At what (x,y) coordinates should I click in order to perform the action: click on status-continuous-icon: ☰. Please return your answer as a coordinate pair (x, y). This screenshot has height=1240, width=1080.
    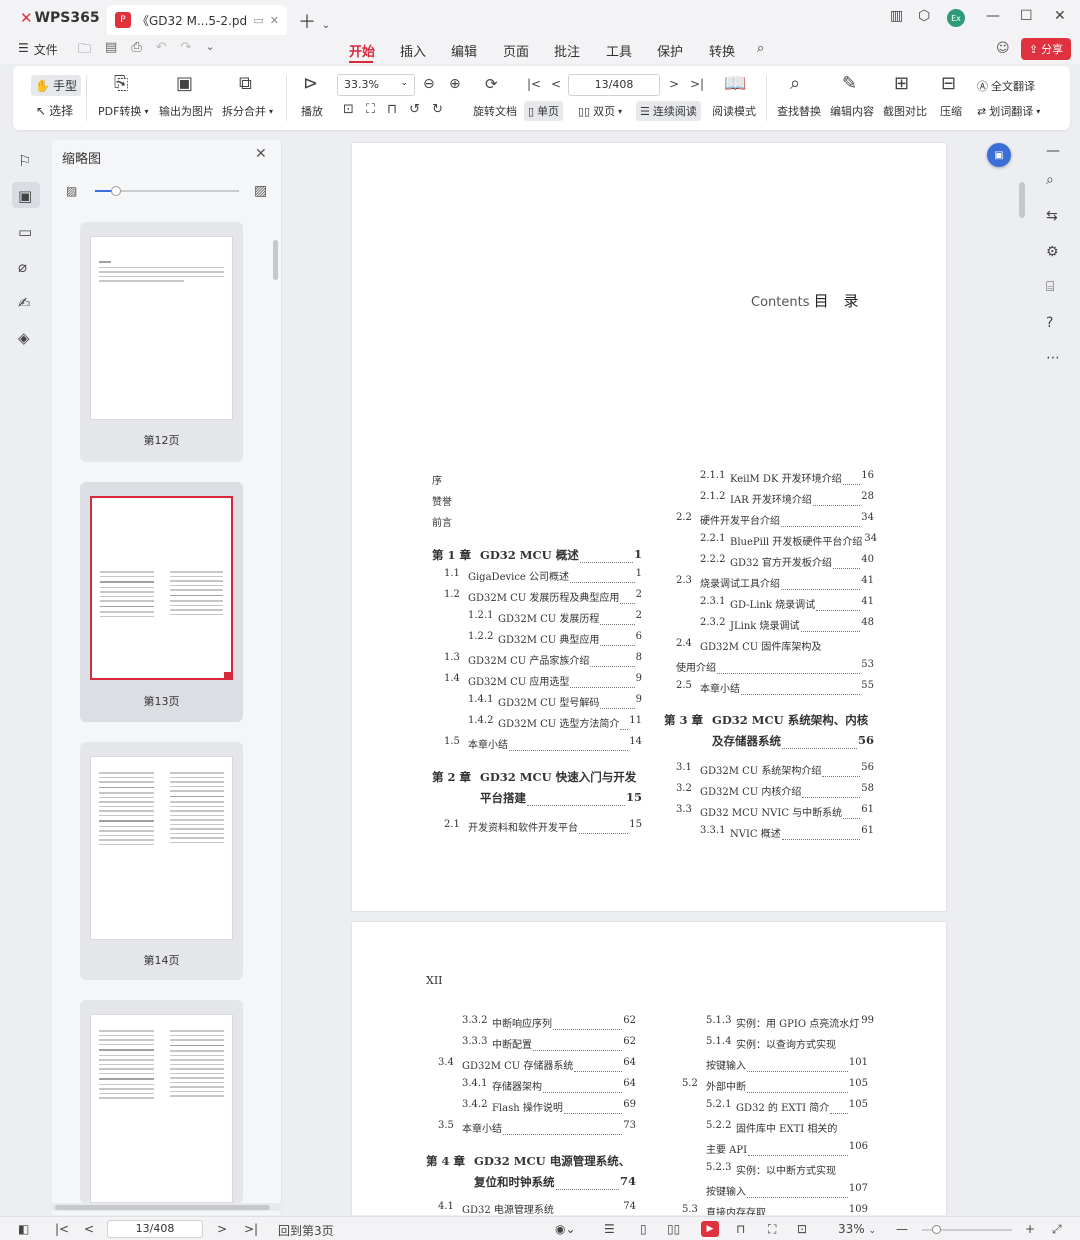
    Looking at the image, I should click on (609, 1229).